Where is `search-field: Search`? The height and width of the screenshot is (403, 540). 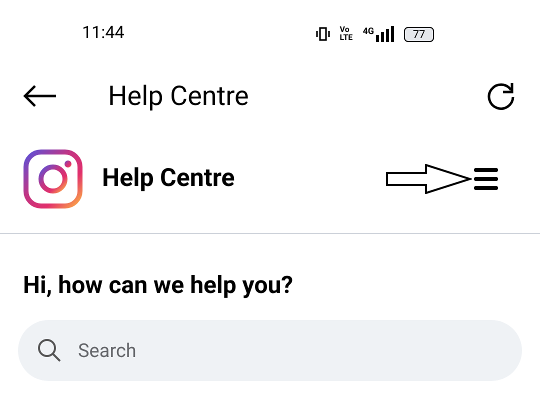
search-field: Search is located at coordinates (270, 350).